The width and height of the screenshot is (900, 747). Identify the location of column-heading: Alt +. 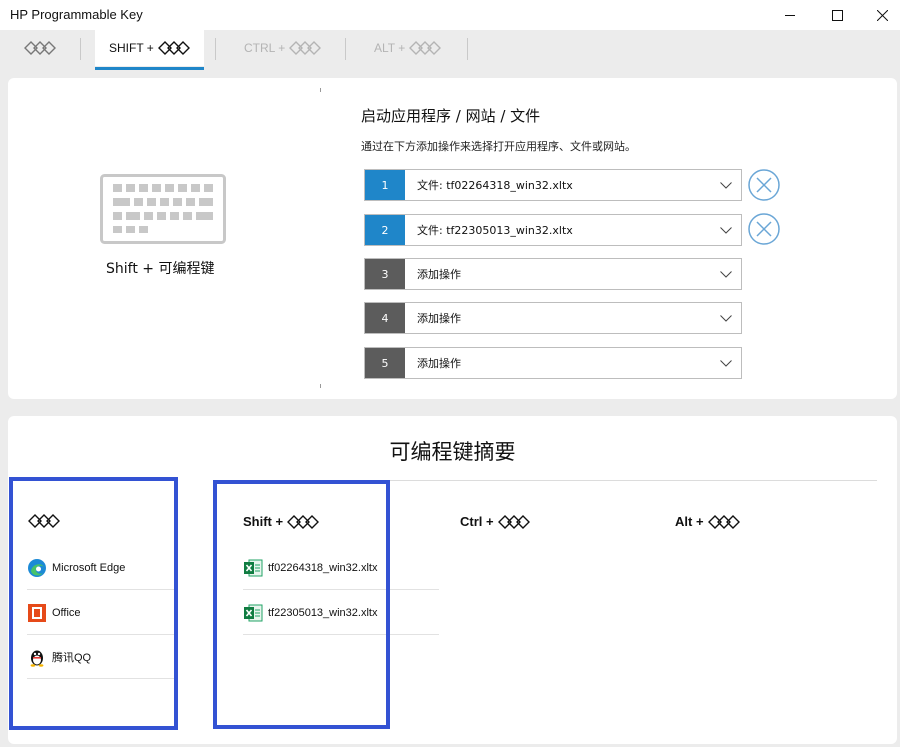
(689, 521).